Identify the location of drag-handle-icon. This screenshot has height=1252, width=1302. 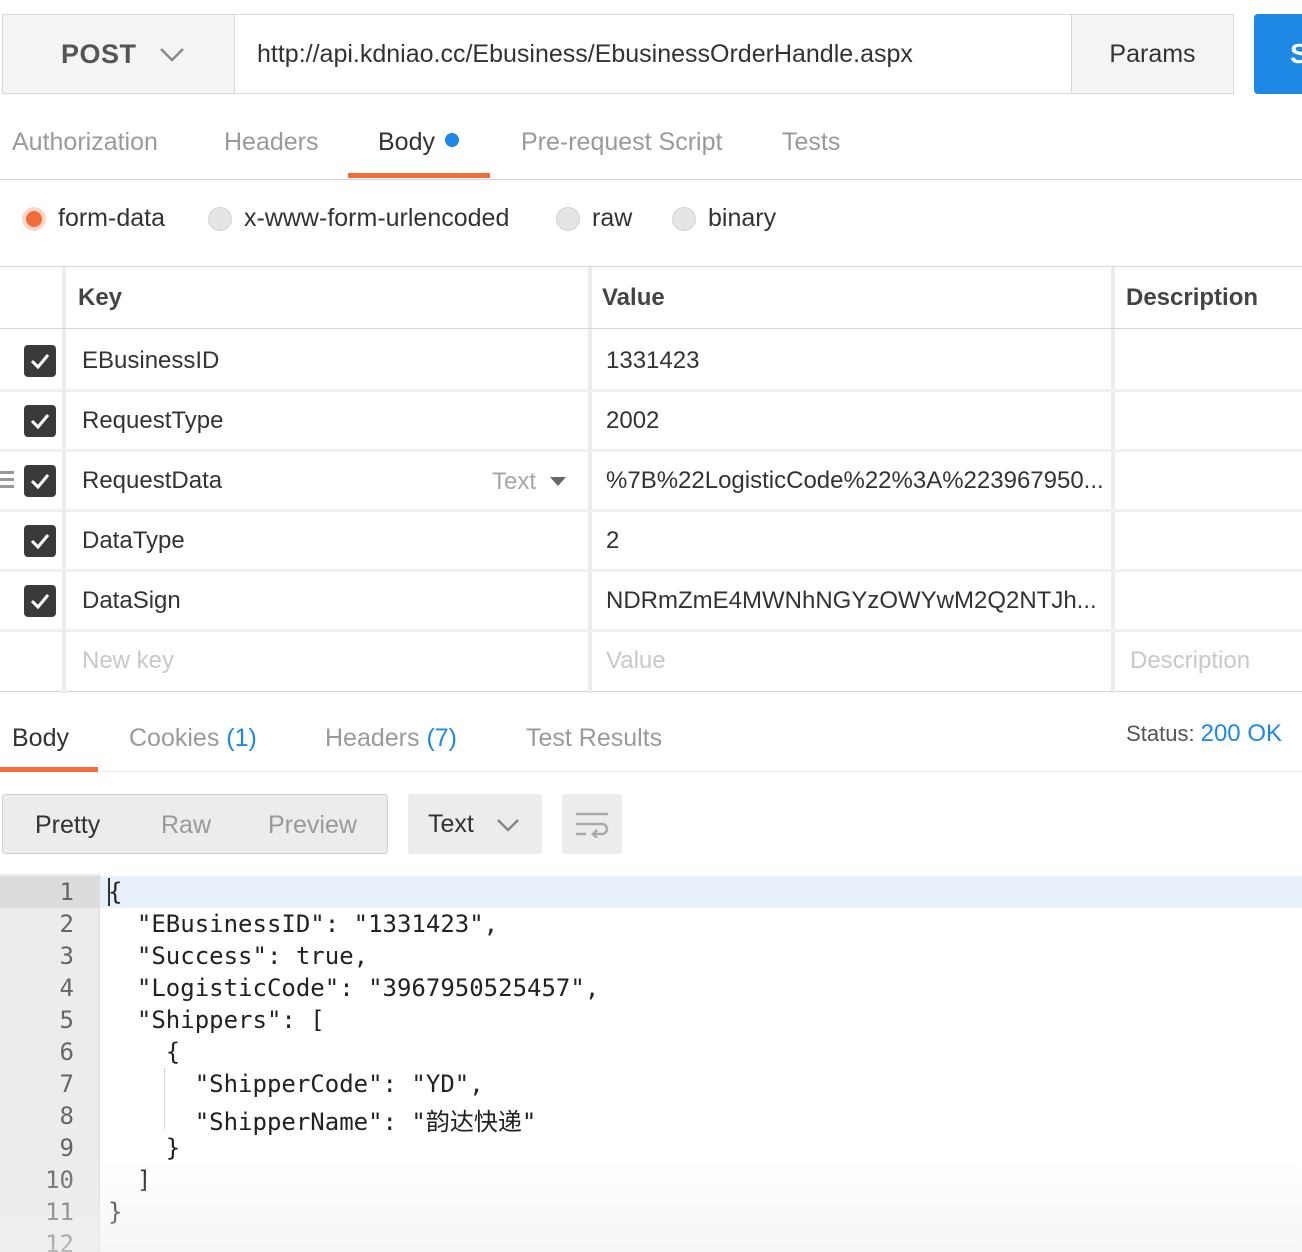
(7, 479).